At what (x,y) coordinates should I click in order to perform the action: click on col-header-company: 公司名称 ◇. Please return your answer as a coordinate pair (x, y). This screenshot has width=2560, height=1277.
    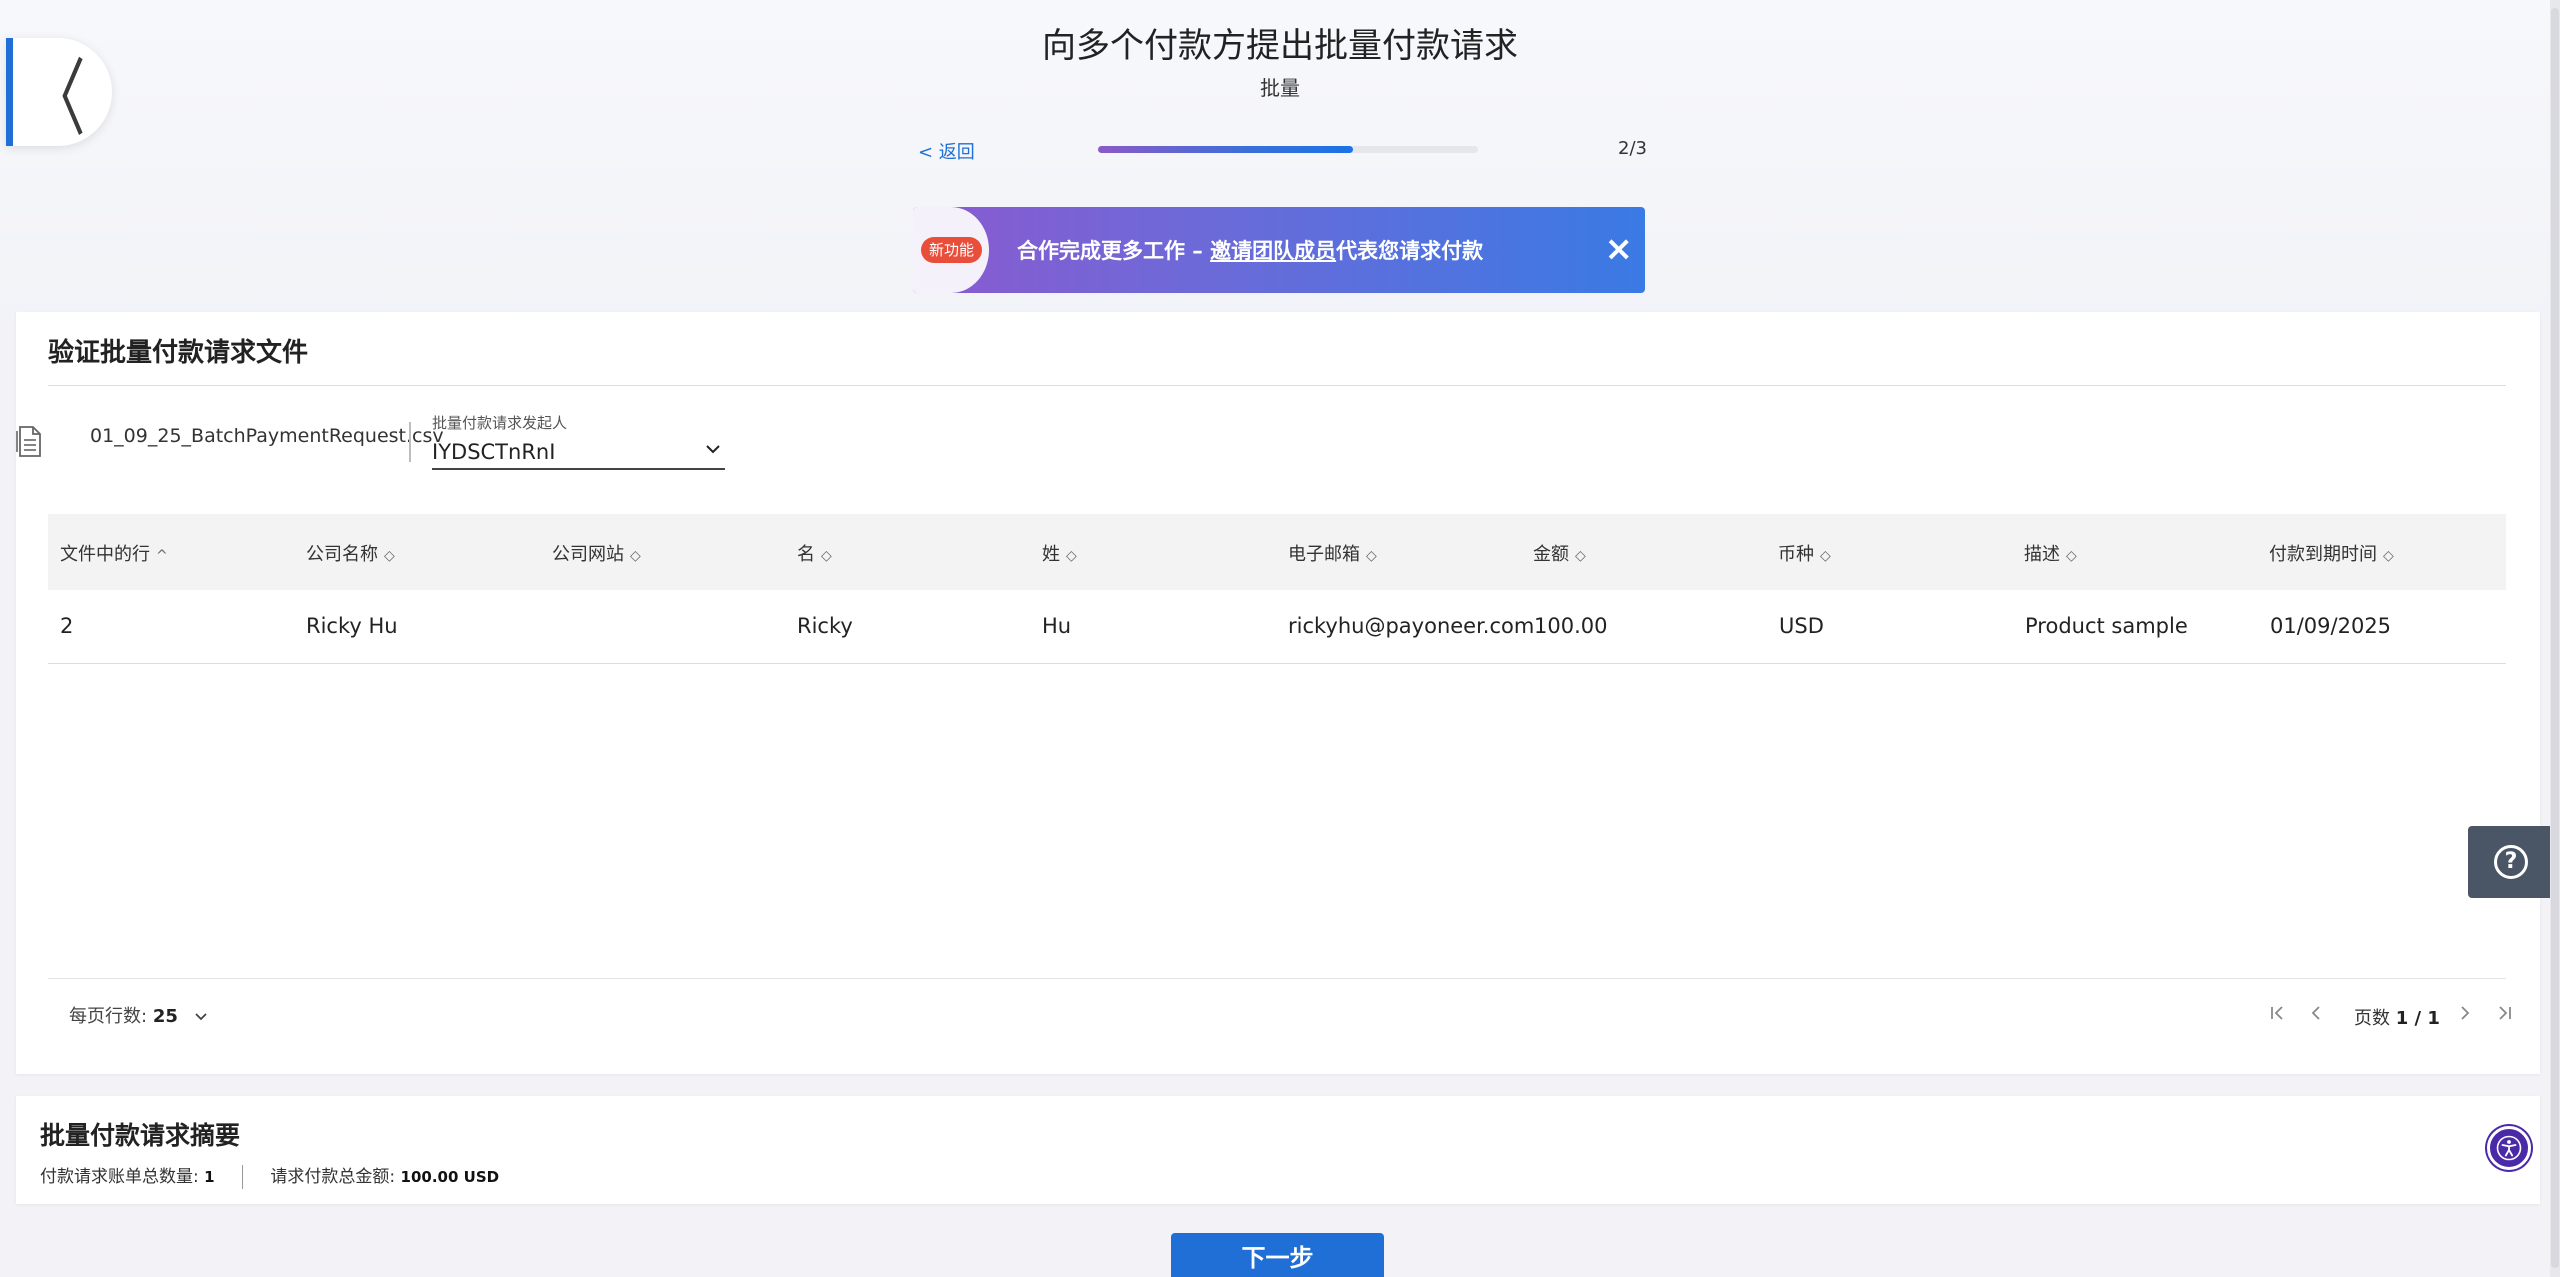
    Looking at the image, I should click on (350, 553).